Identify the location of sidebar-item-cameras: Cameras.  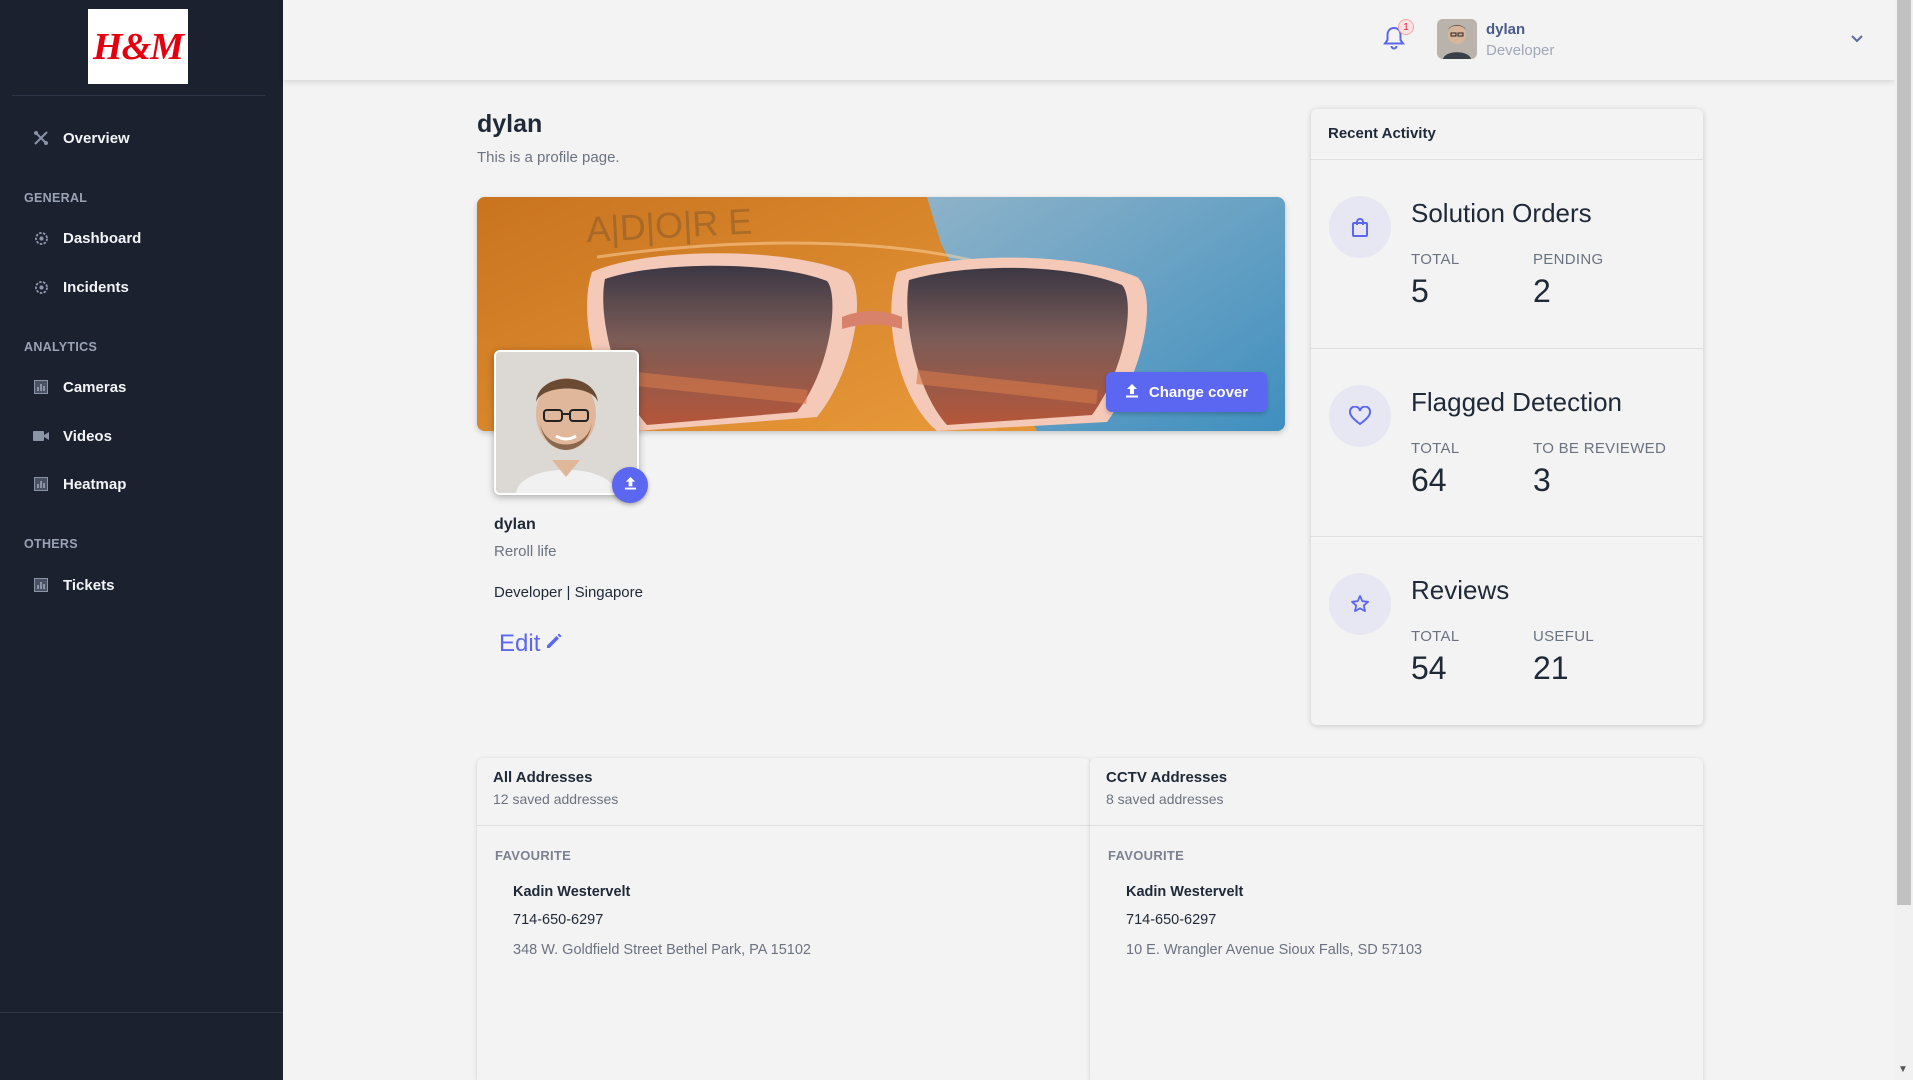
(79, 387).